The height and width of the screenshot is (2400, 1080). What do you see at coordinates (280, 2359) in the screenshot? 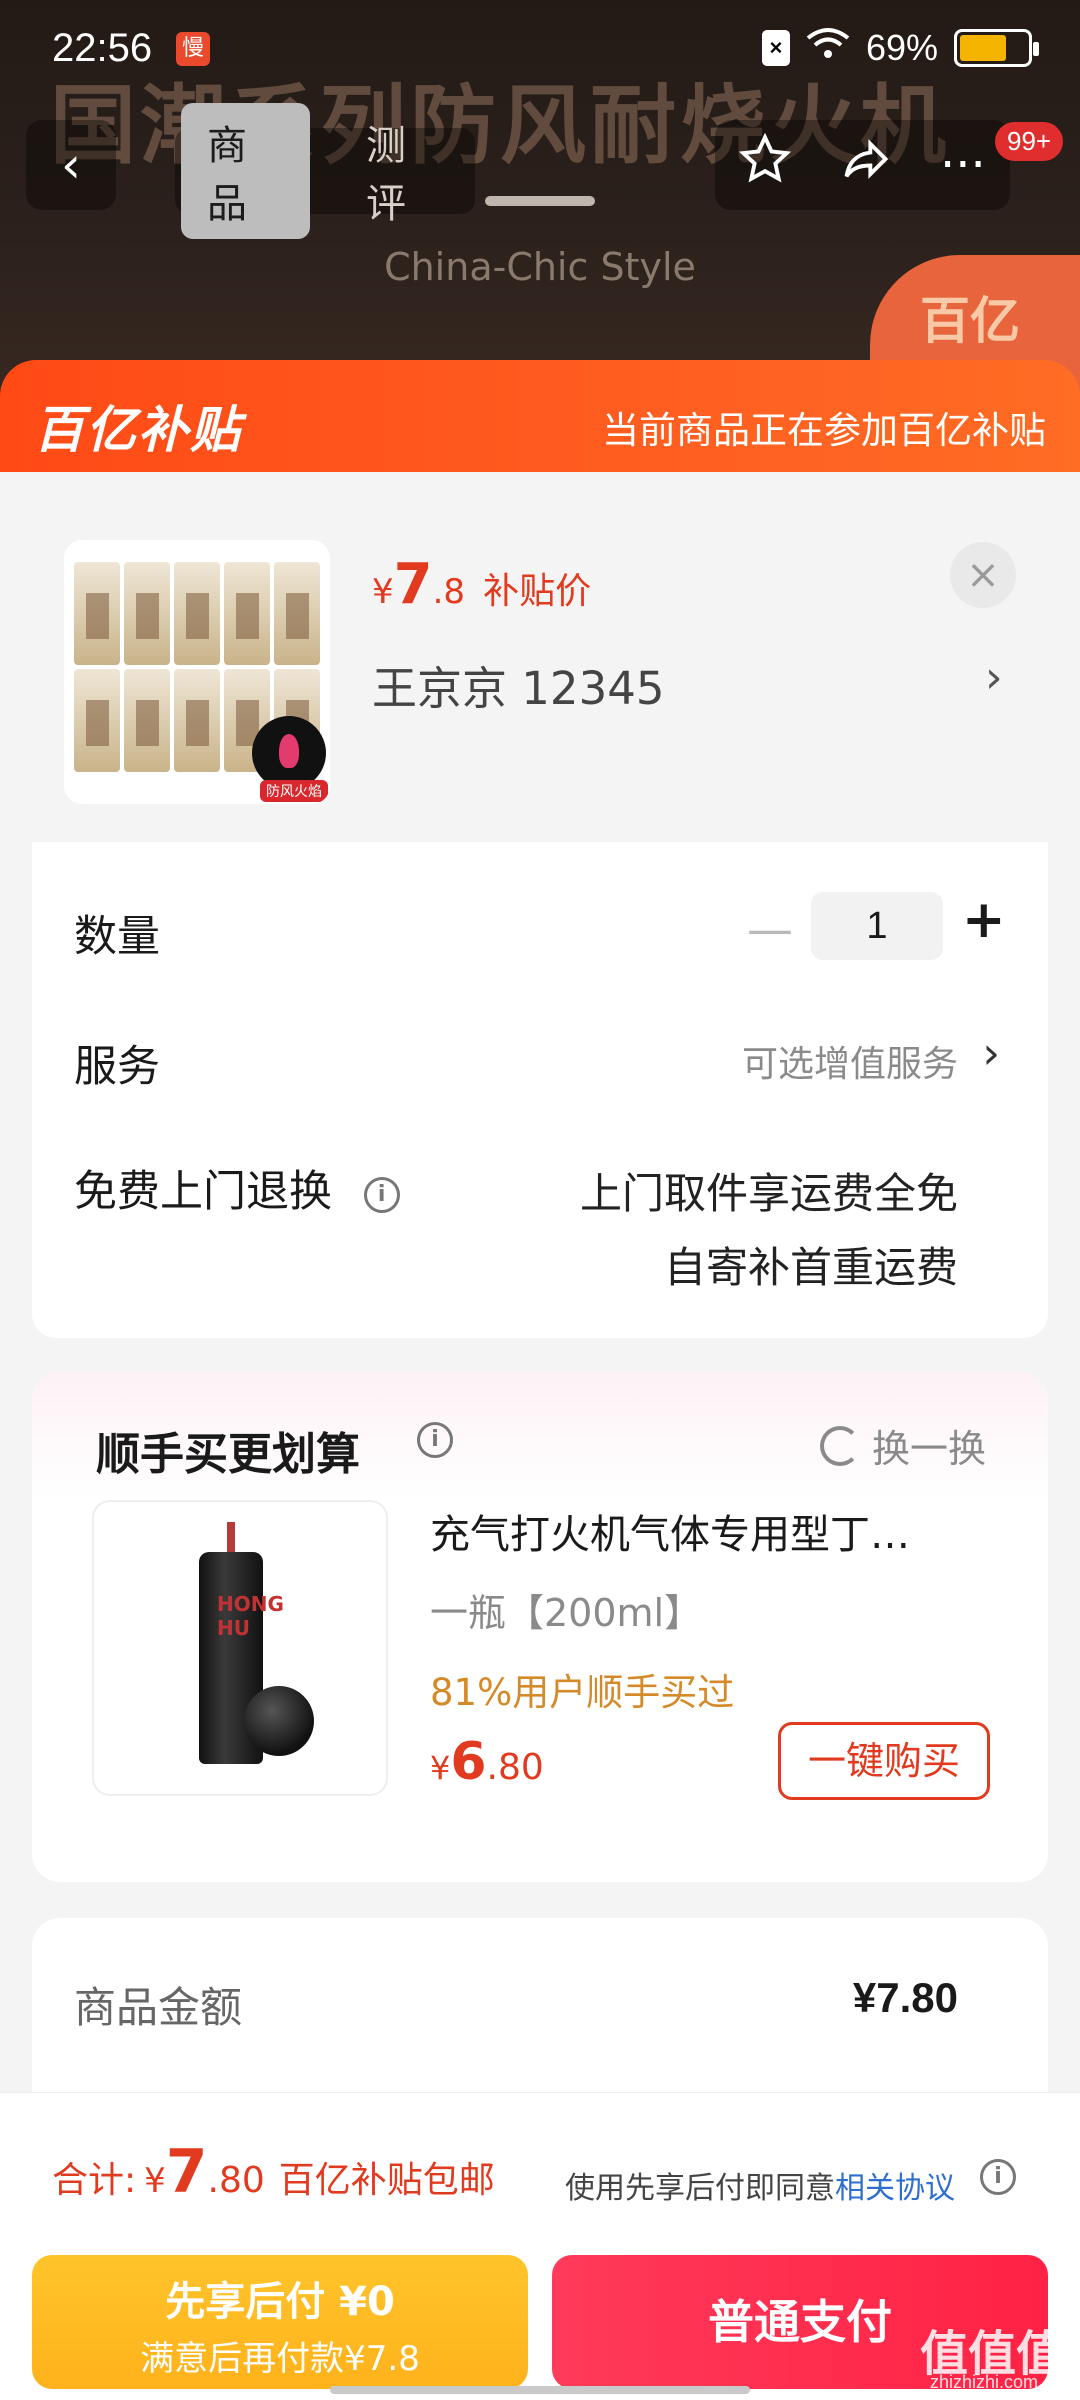
I see `pay-later-subtitle: 满意后再付款¥7.8` at bounding box center [280, 2359].